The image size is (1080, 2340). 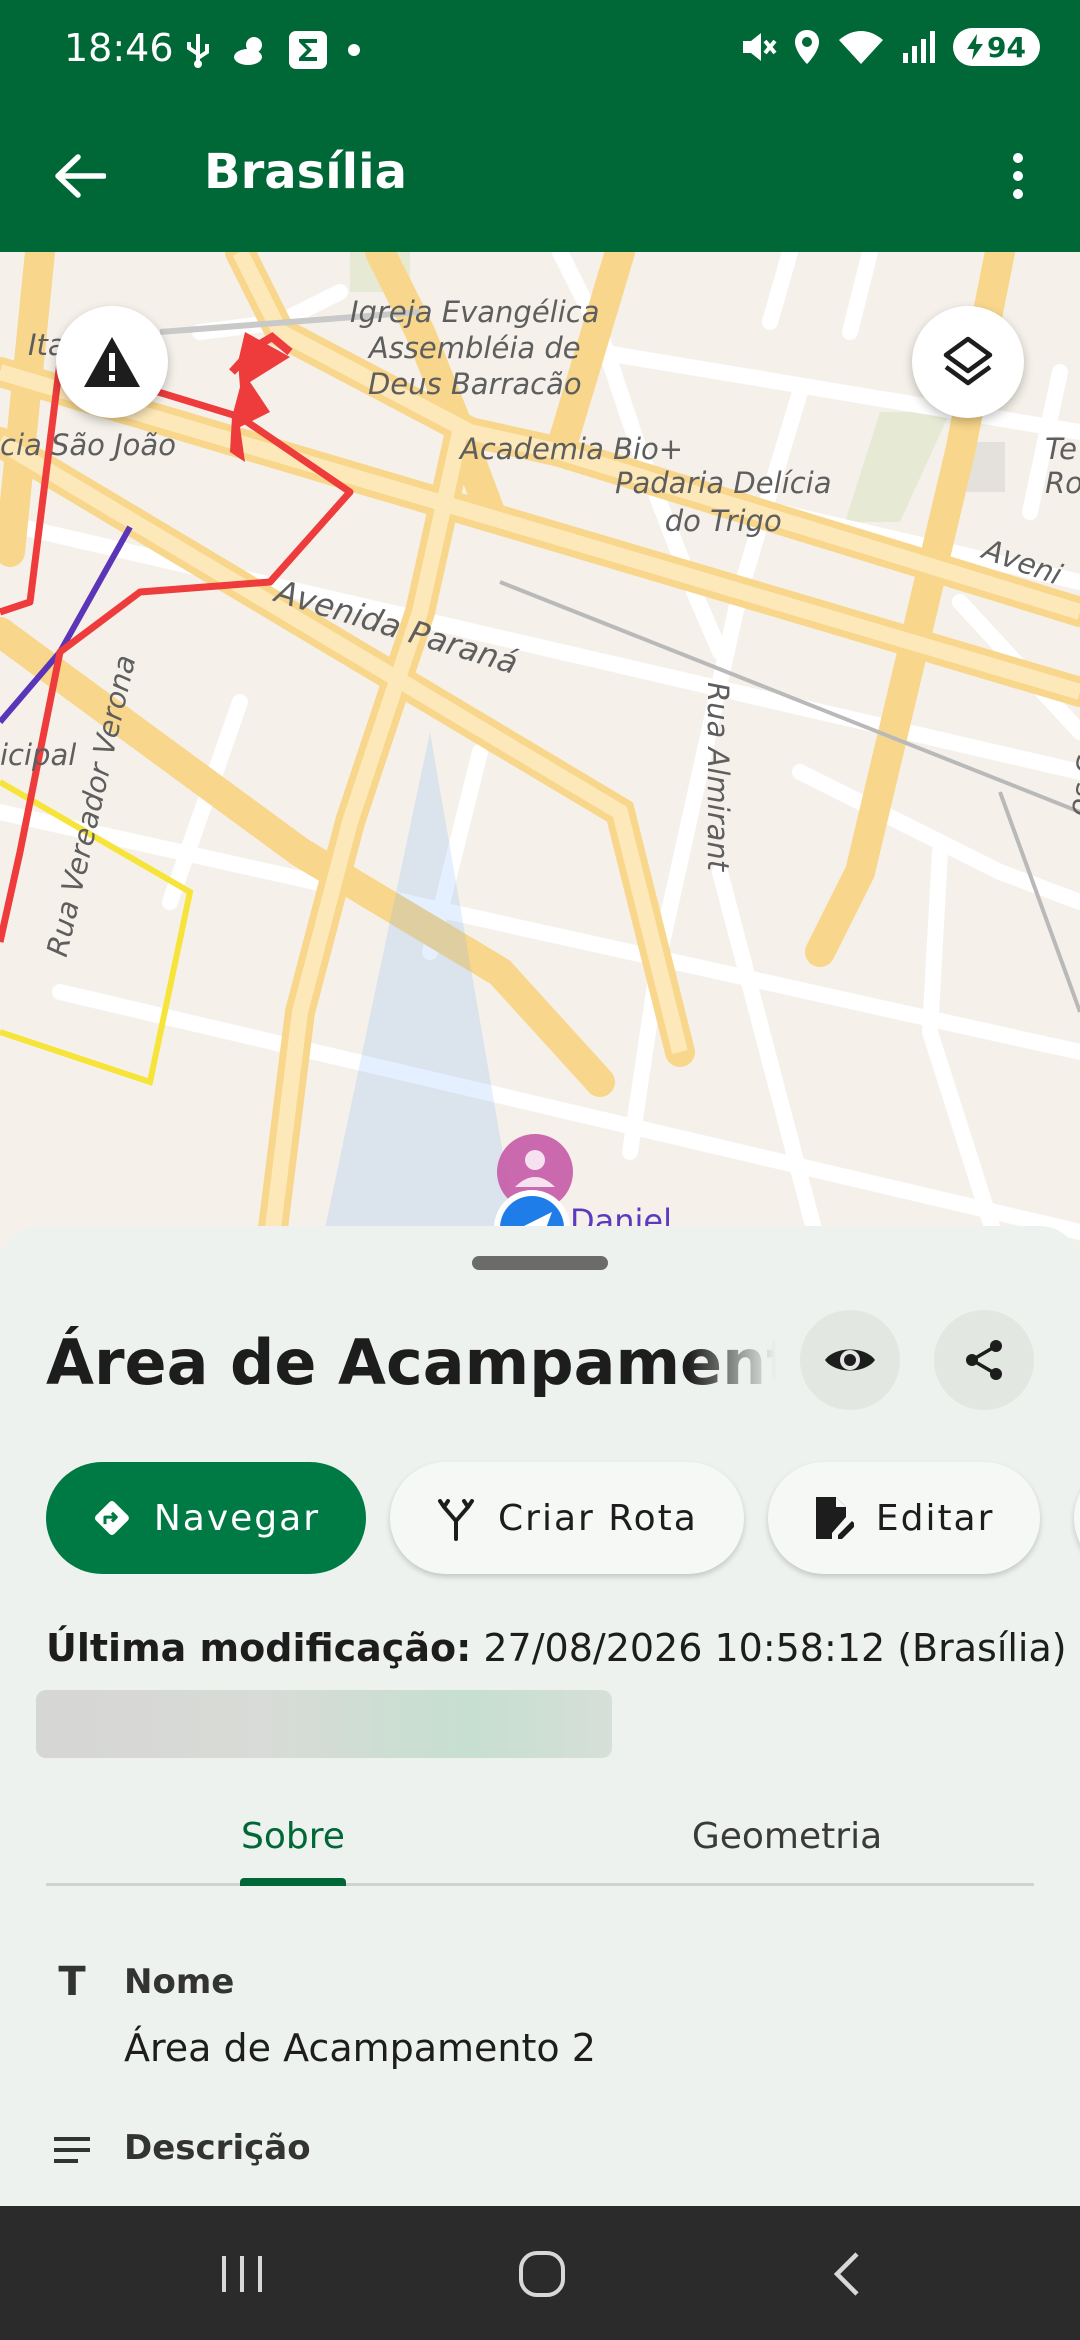 What do you see at coordinates (308, 50) in the screenshot?
I see `sigma-app-icon` at bounding box center [308, 50].